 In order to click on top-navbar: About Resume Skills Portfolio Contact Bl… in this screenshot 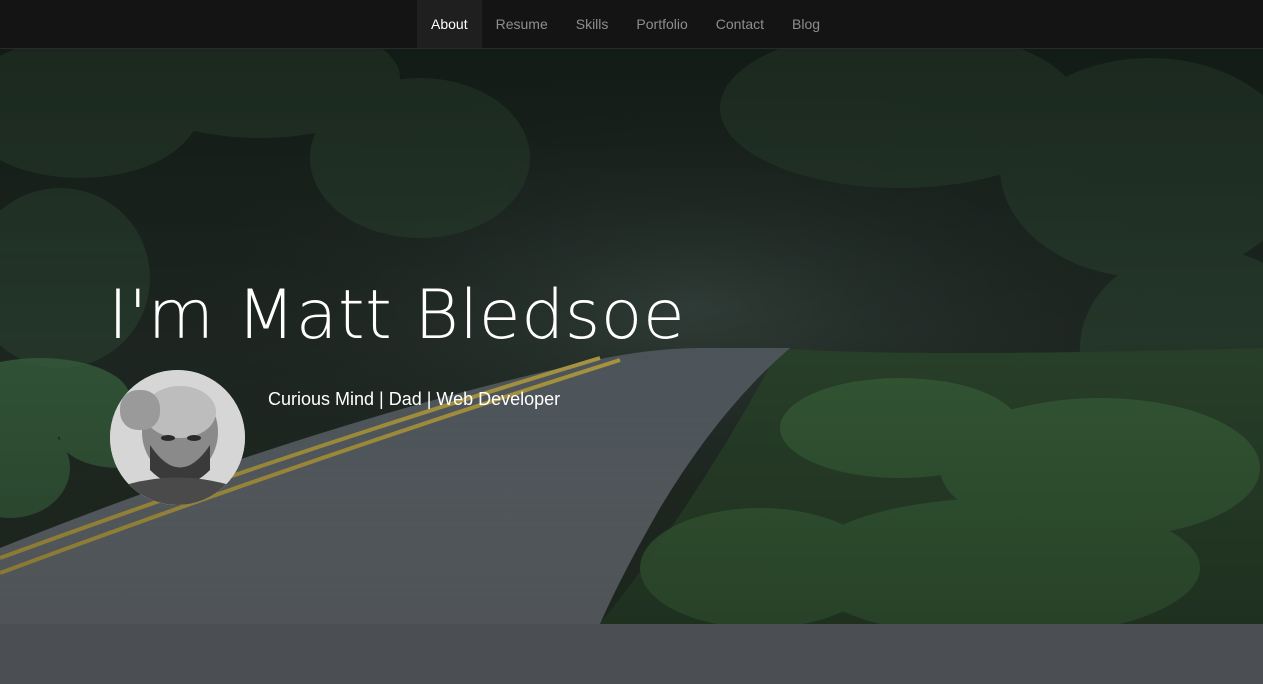, I will do `click(631, 24)`.